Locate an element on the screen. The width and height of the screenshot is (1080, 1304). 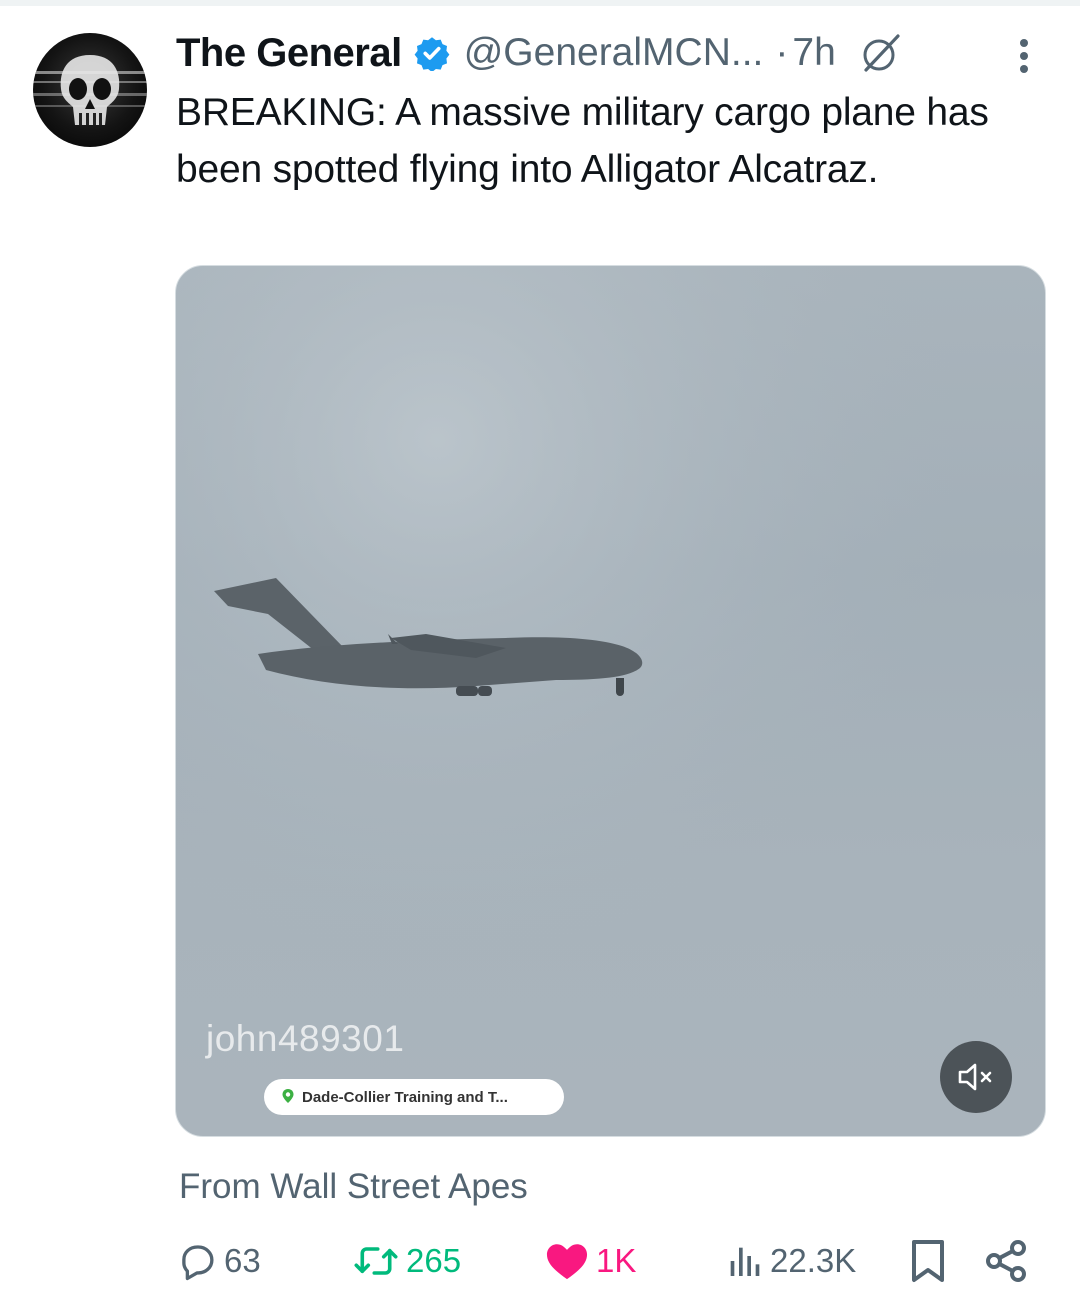
repost-button: 265 is located at coordinates (406, 1261).